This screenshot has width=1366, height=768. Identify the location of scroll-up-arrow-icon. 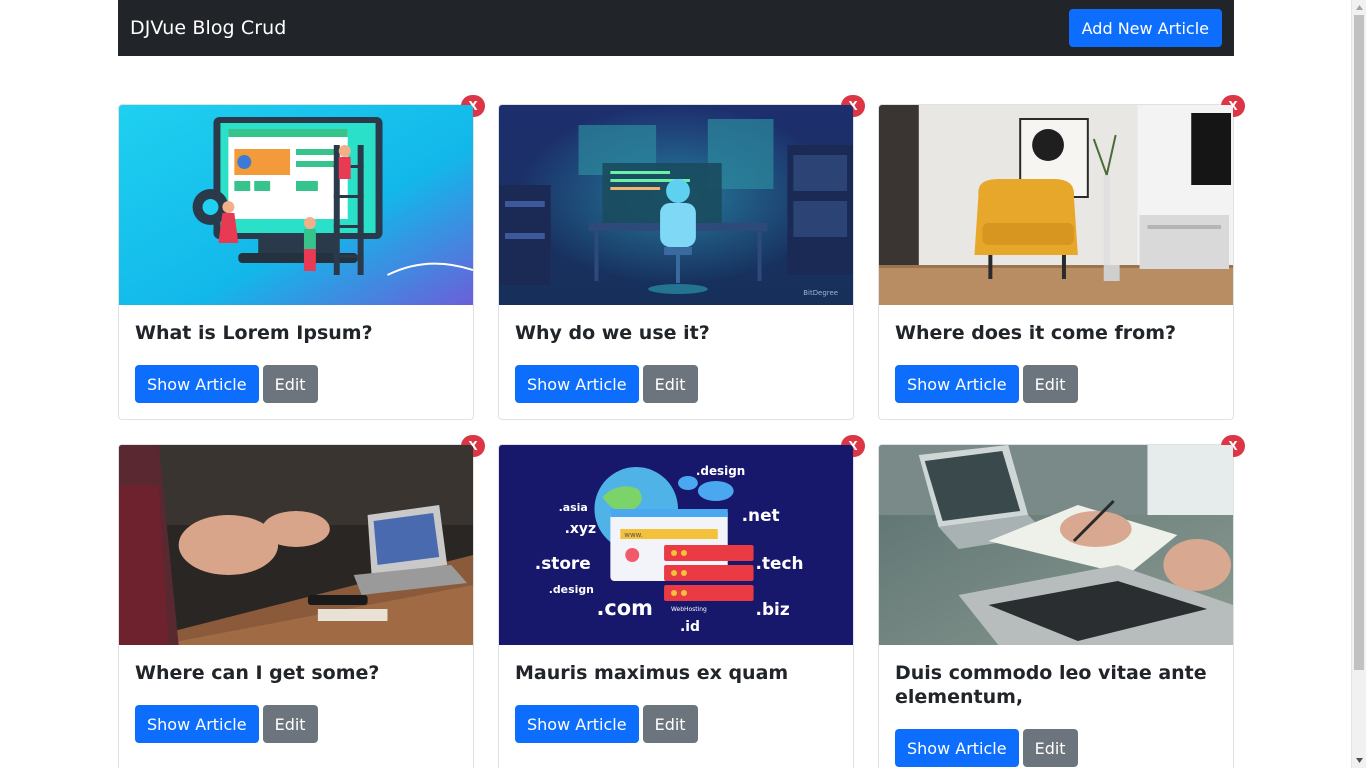
(1359, 7).